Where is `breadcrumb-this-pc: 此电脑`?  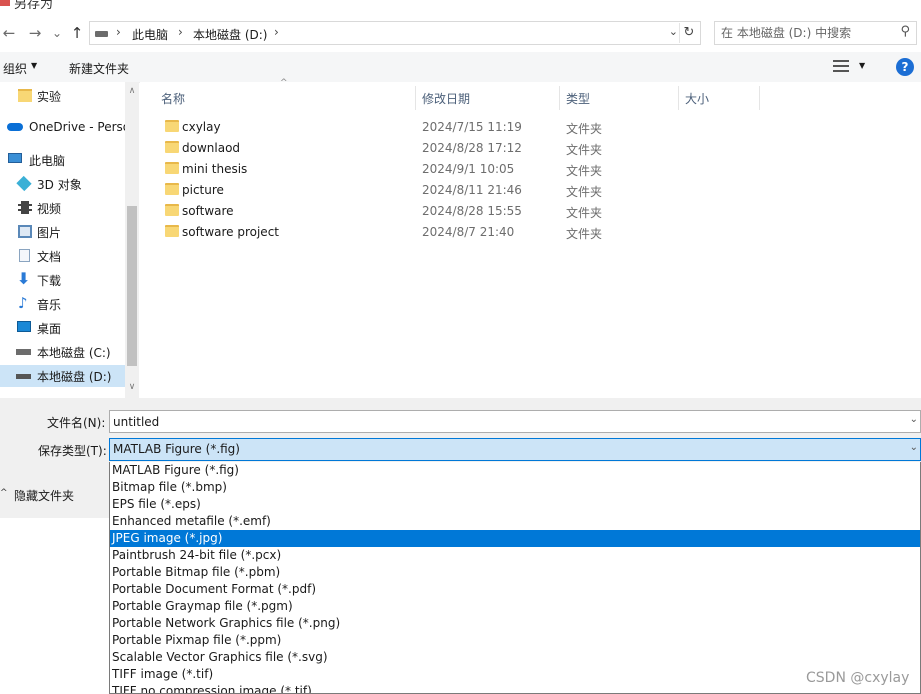 breadcrumb-this-pc: 此电脑 is located at coordinates (150, 34).